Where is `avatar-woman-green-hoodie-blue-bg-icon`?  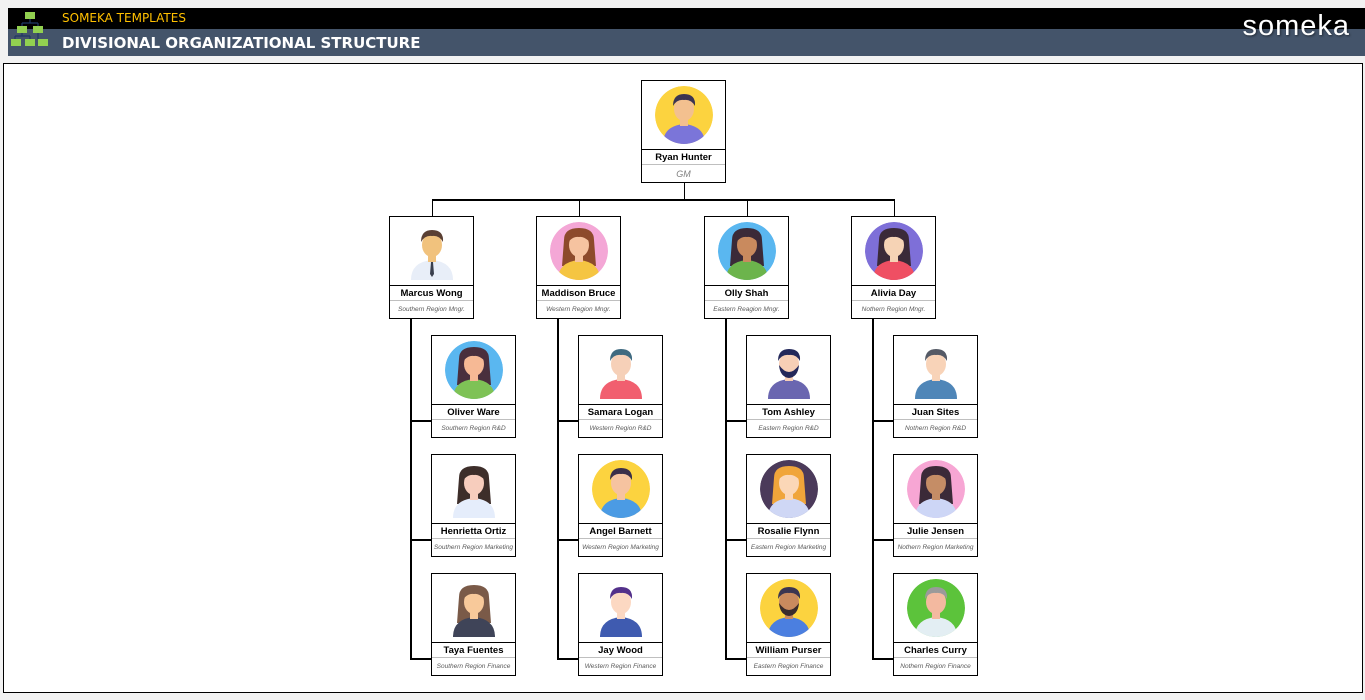 avatar-woman-green-hoodie-blue-bg-icon is located at coordinates (746, 251).